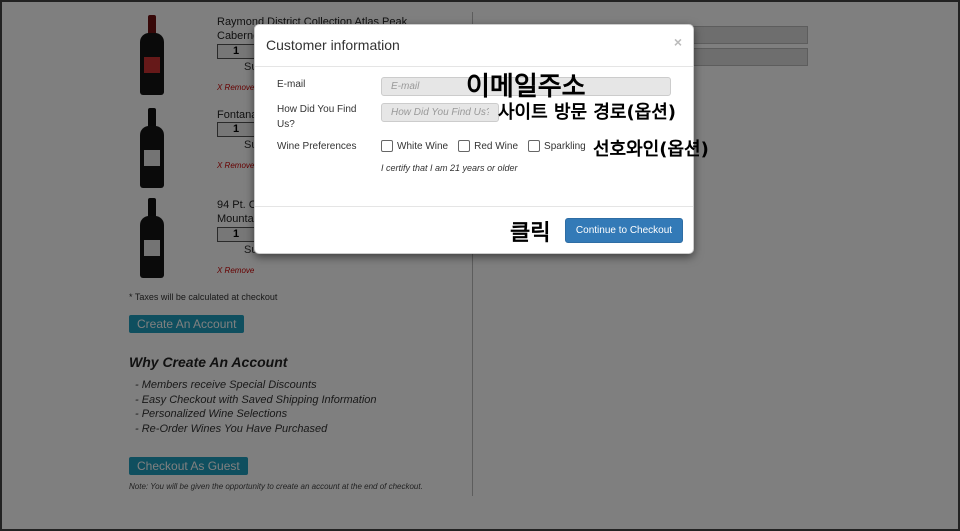 The image size is (960, 531). Describe the element at coordinates (474, 46) in the screenshot. I see `modal-header: Customer information ×` at that location.